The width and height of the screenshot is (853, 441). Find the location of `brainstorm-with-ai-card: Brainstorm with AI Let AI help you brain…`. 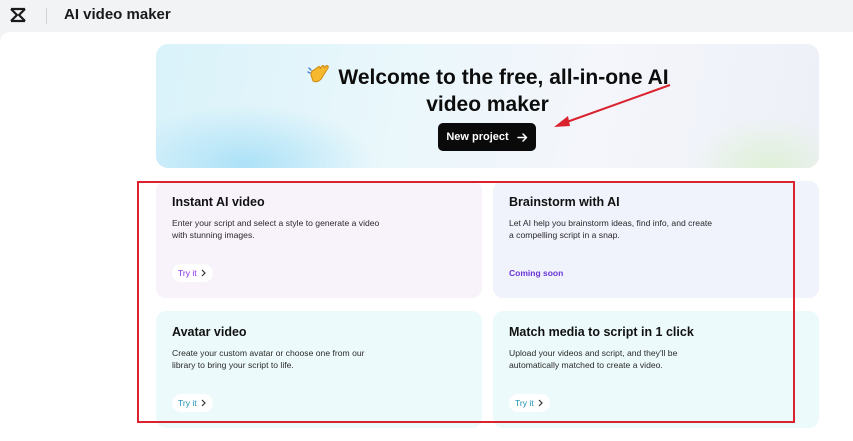

brainstorm-with-ai-card: Brainstorm with AI Let AI help you brain… is located at coordinates (656, 239).